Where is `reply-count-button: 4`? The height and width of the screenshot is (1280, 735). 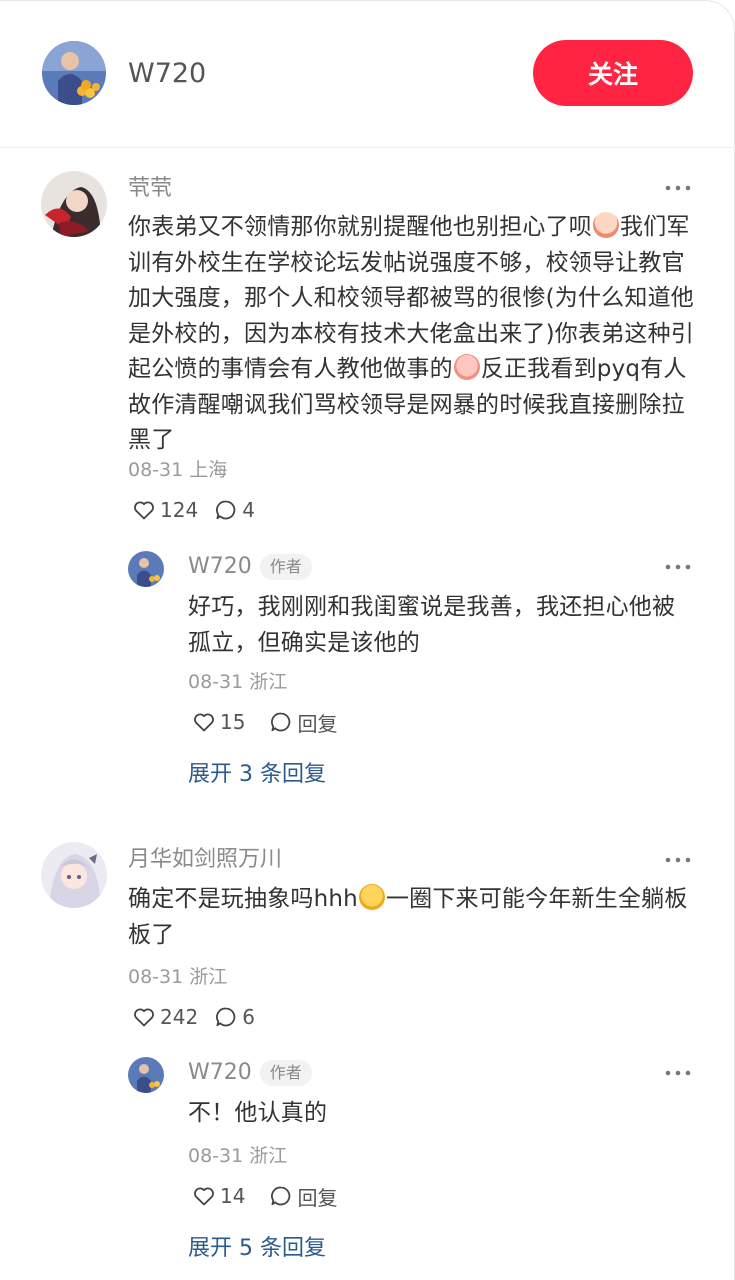 reply-count-button: 4 is located at coordinates (234, 510).